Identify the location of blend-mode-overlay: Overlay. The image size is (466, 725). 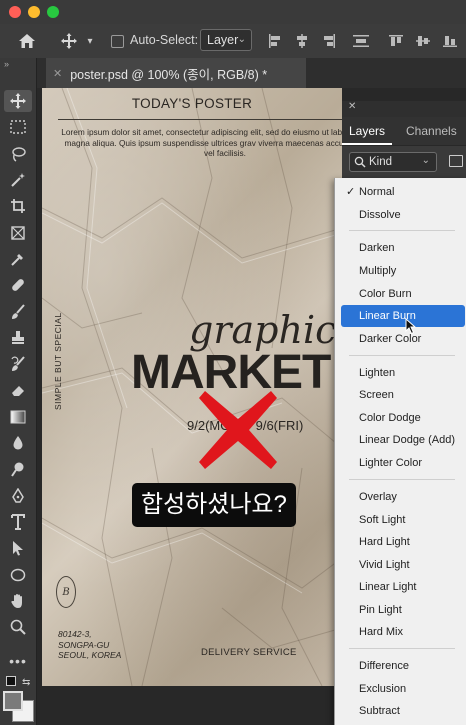
(403, 497).